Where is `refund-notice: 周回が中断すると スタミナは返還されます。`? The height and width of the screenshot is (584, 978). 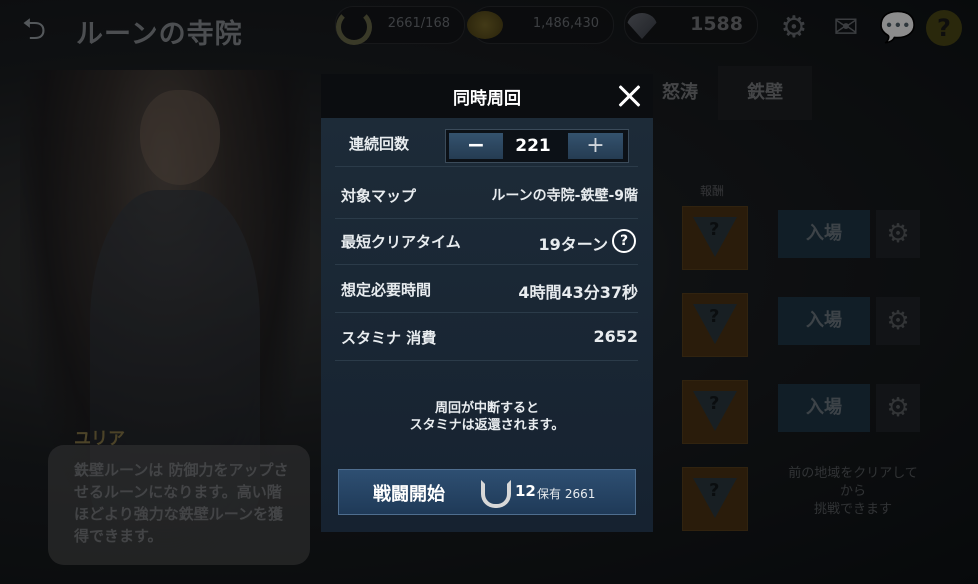 refund-notice: 周回が中断すると スタミナは返還されます。 is located at coordinates (487, 417).